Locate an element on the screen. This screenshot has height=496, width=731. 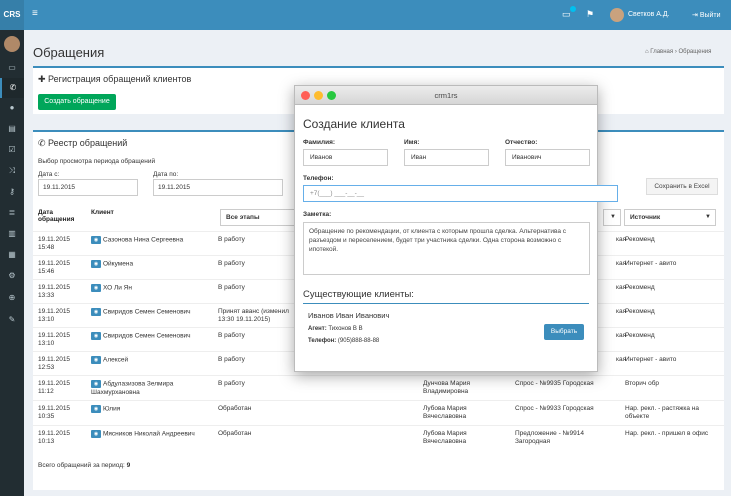
row-source: Интернет - авито is located at coordinates (651, 359).